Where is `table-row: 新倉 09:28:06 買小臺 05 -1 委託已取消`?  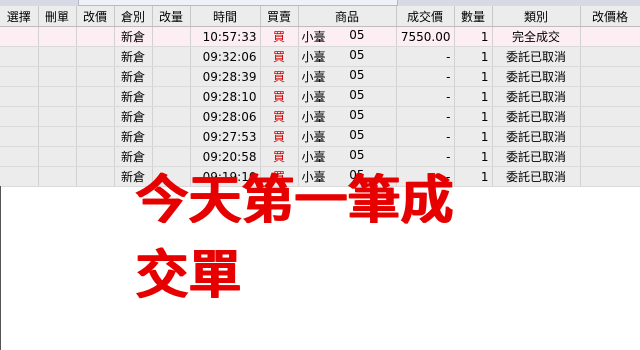 table-row: 新倉 09:28:06 買小臺 05 -1 委託已取消 is located at coordinates (320, 116).